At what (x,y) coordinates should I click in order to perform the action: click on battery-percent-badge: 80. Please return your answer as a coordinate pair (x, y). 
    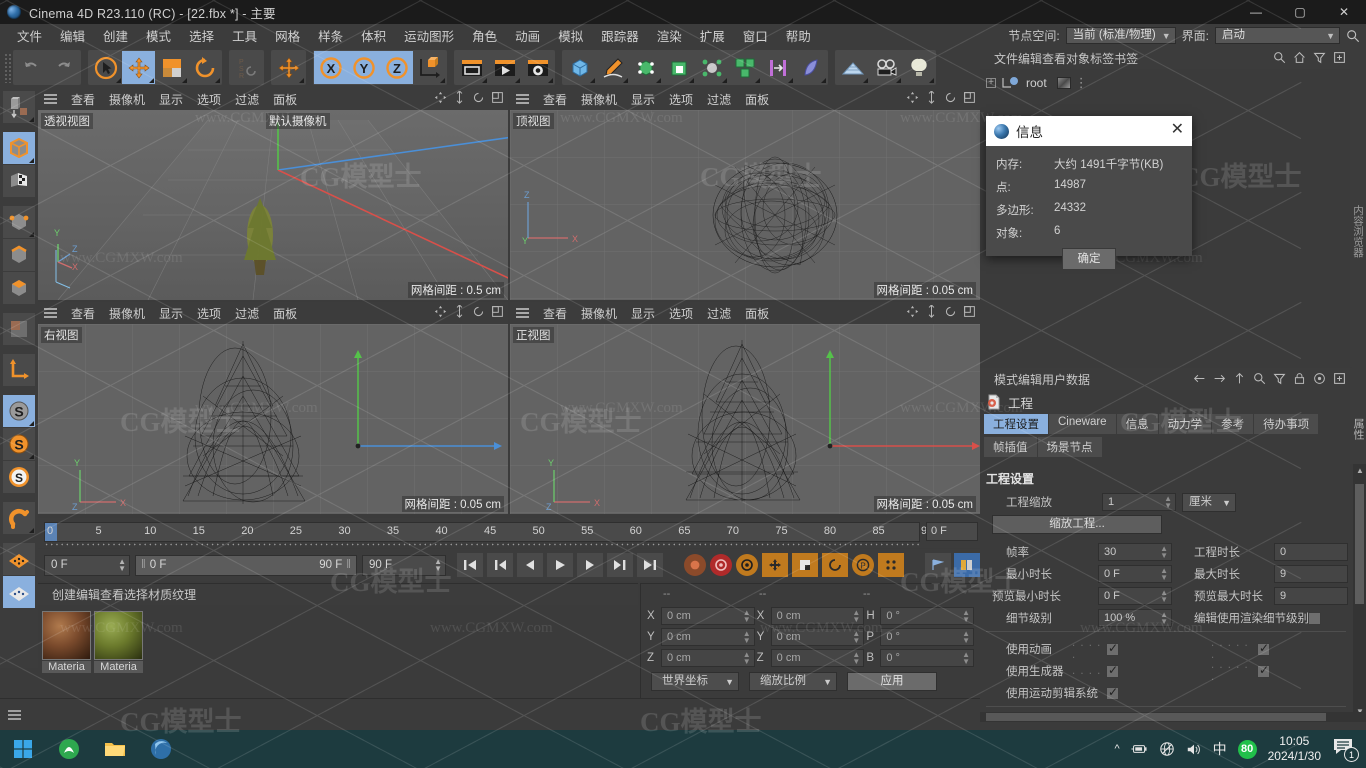
    Looking at the image, I should click on (1247, 749).